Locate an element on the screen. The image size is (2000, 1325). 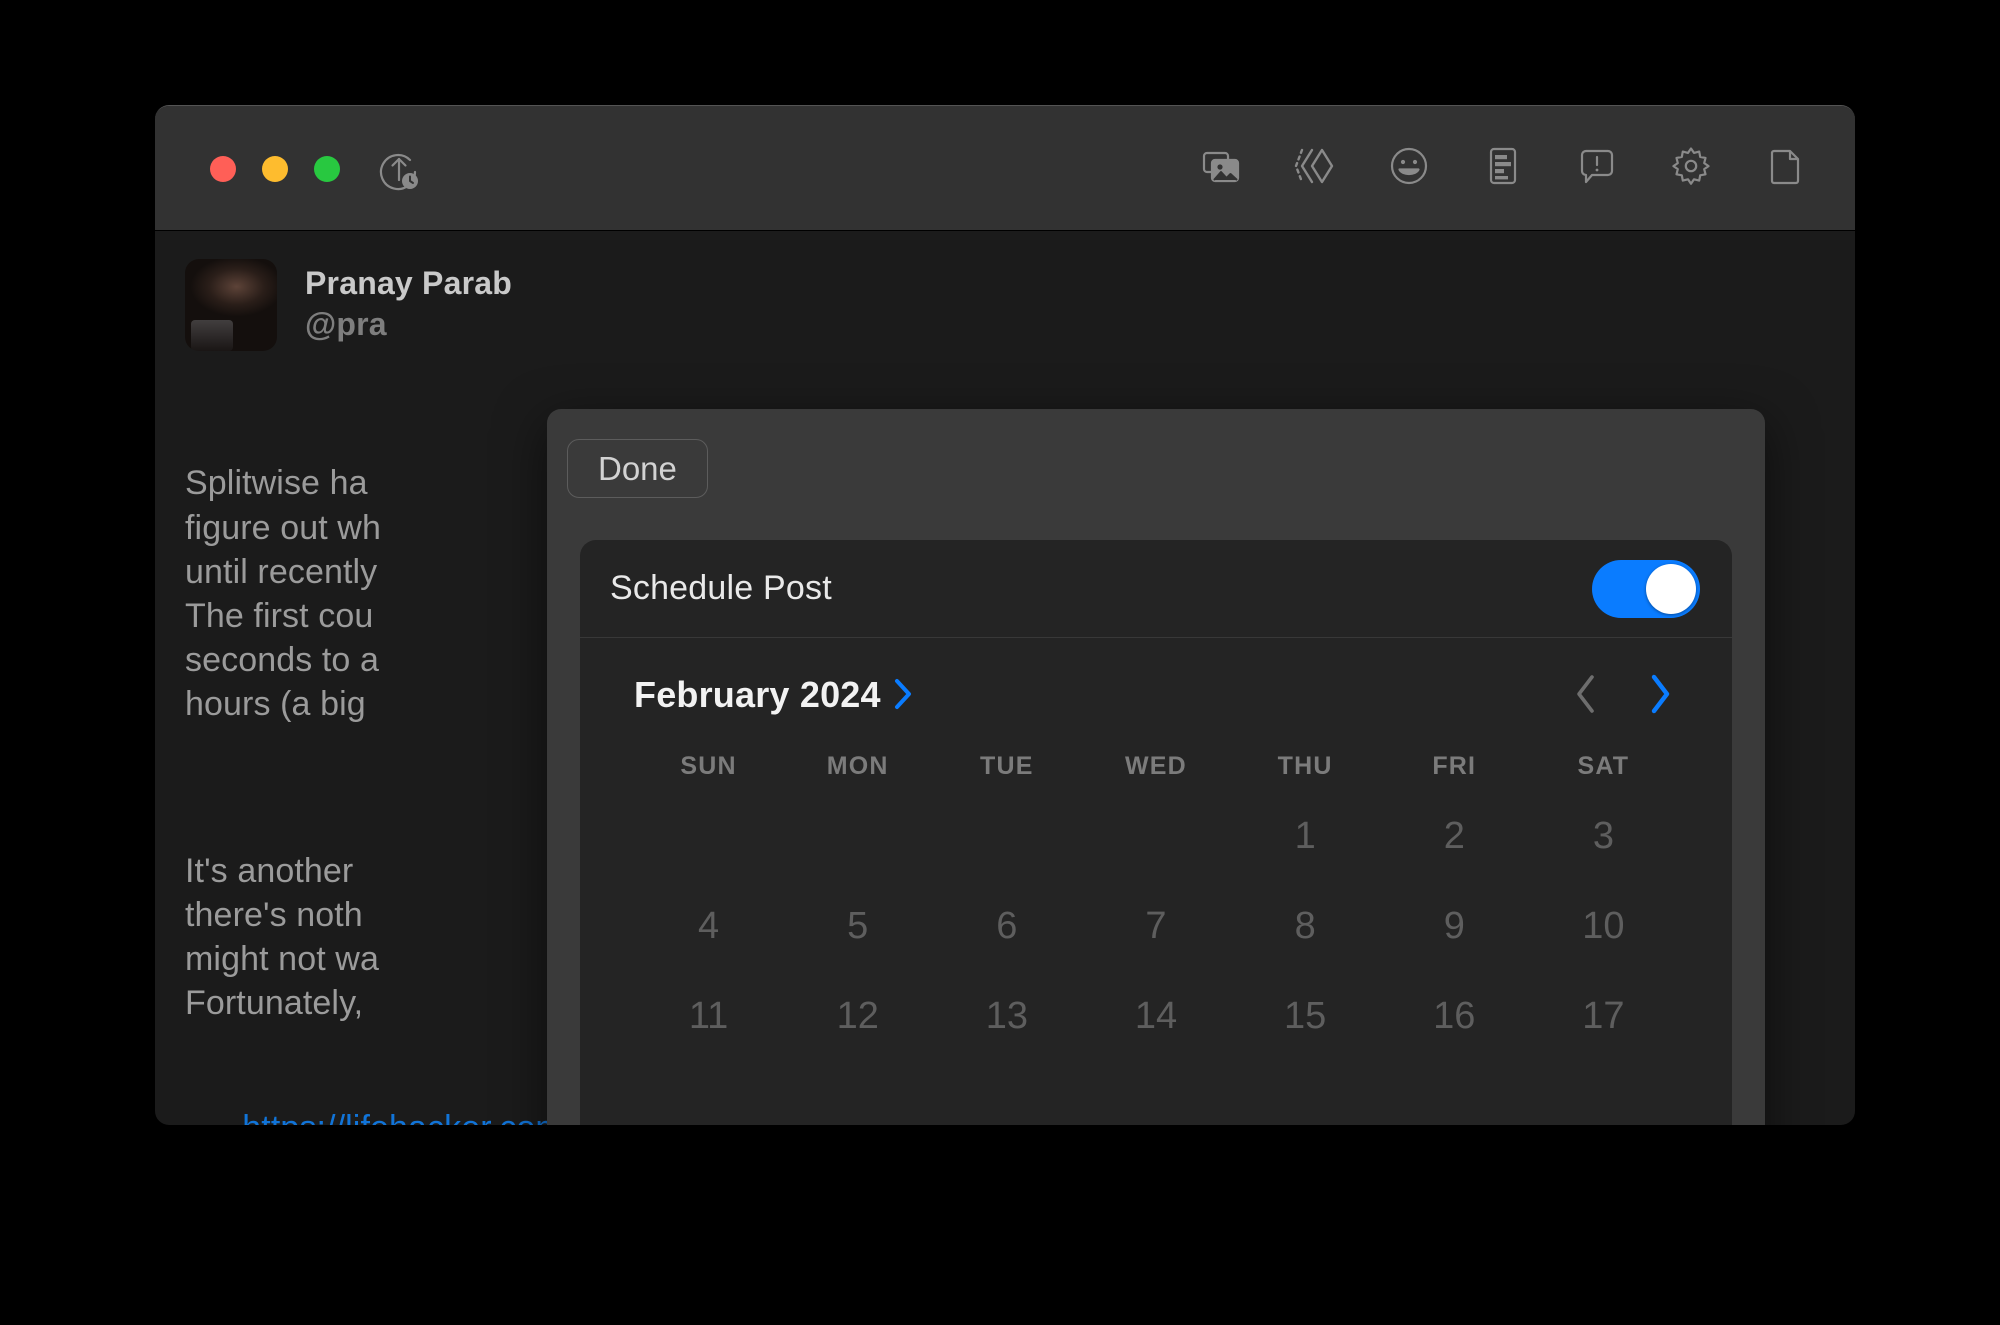
calendar-day: 17 is located at coordinates (1603, 1016).